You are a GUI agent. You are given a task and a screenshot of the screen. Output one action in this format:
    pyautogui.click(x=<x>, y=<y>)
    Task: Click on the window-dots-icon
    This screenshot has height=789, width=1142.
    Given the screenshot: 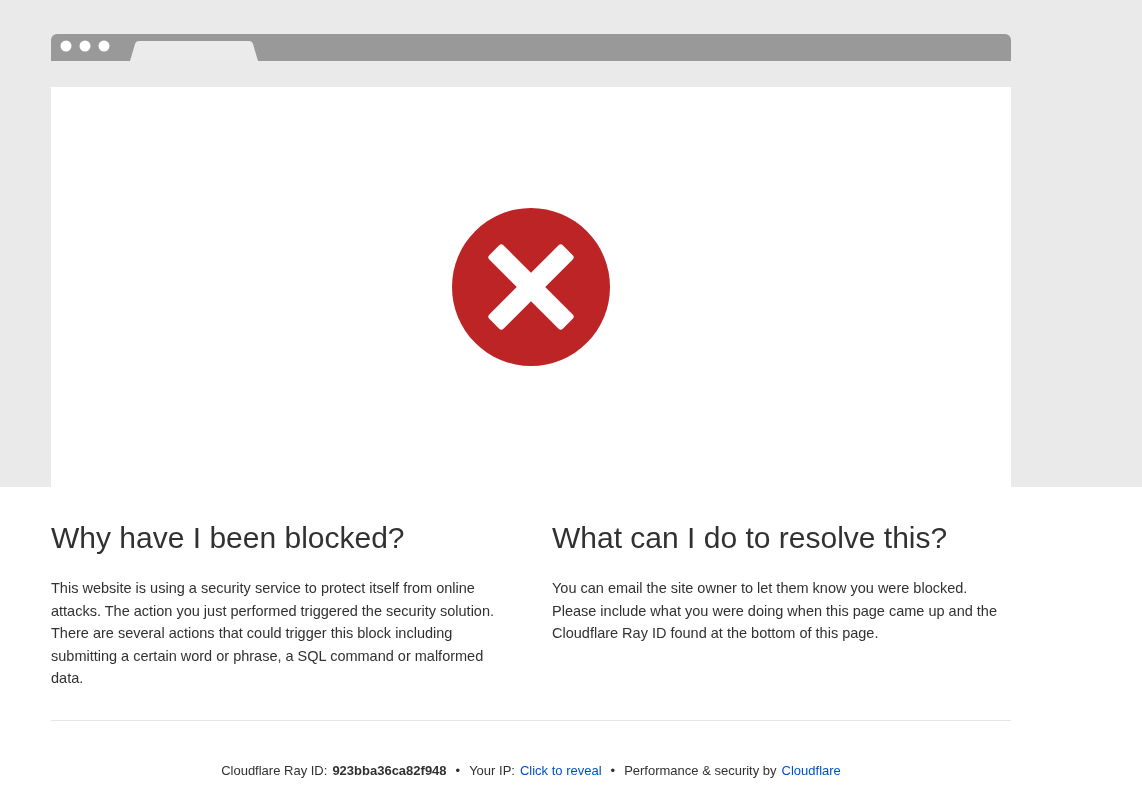 What is the action you would take?
    pyautogui.click(x=85, y=46)
    